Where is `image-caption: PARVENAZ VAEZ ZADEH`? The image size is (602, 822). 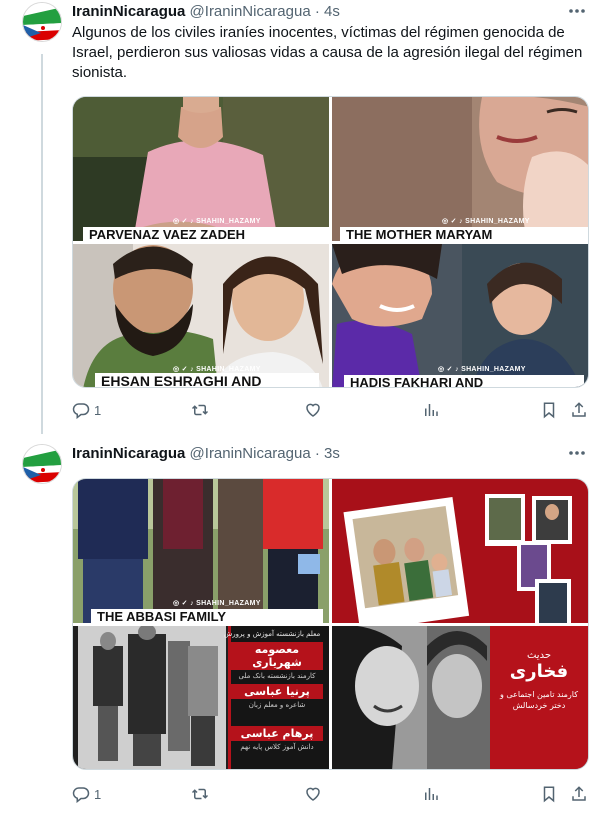
image-caption: PARVENAZ VAEZ ZADEH is located at coordinates (206, 234).